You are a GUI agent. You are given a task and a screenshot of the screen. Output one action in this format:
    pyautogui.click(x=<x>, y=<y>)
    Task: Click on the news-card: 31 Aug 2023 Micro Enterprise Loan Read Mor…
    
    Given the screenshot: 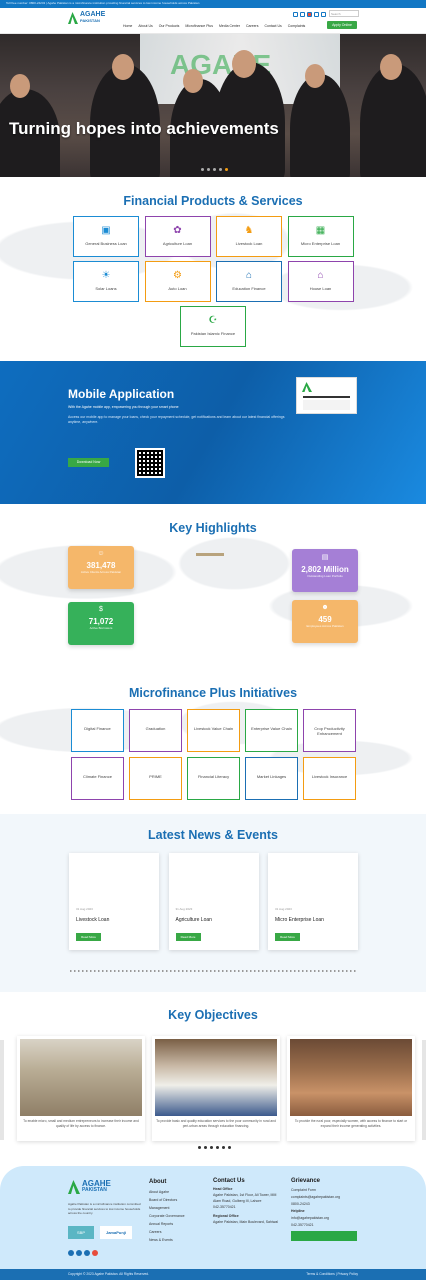 What is the action you would take?
    pyautogui.click(x=313, y=901)
    